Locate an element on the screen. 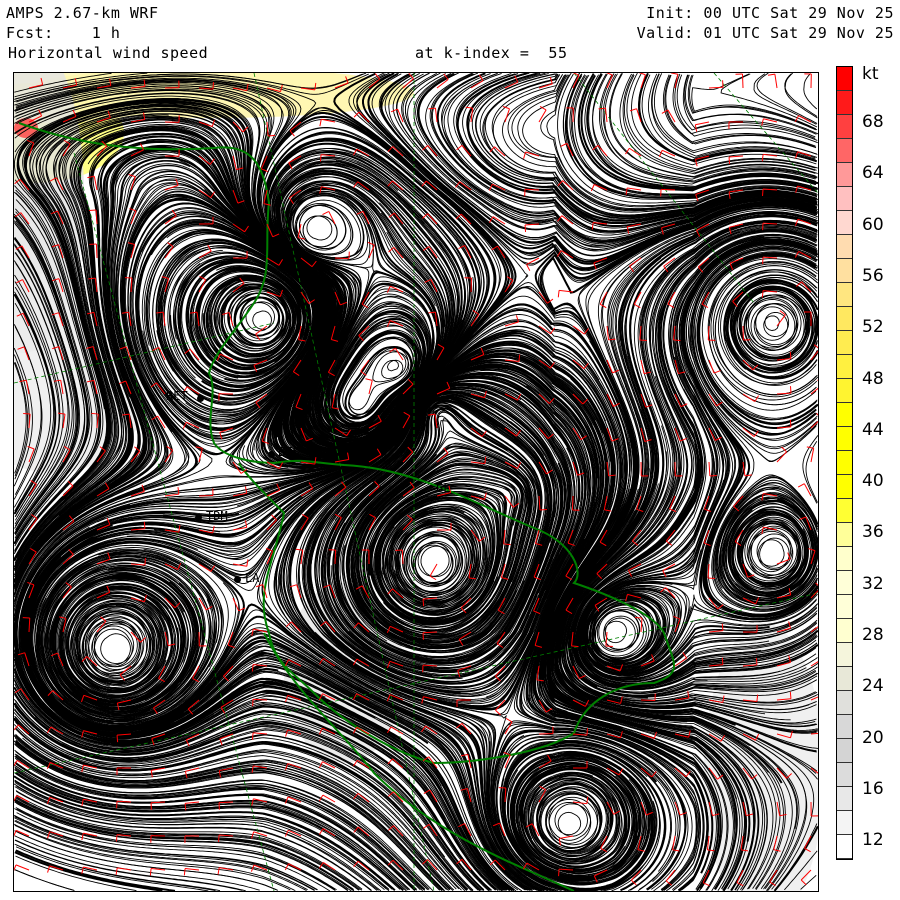  forecast-hour: Fcst: 1 h is located at coordinates (63, 33).